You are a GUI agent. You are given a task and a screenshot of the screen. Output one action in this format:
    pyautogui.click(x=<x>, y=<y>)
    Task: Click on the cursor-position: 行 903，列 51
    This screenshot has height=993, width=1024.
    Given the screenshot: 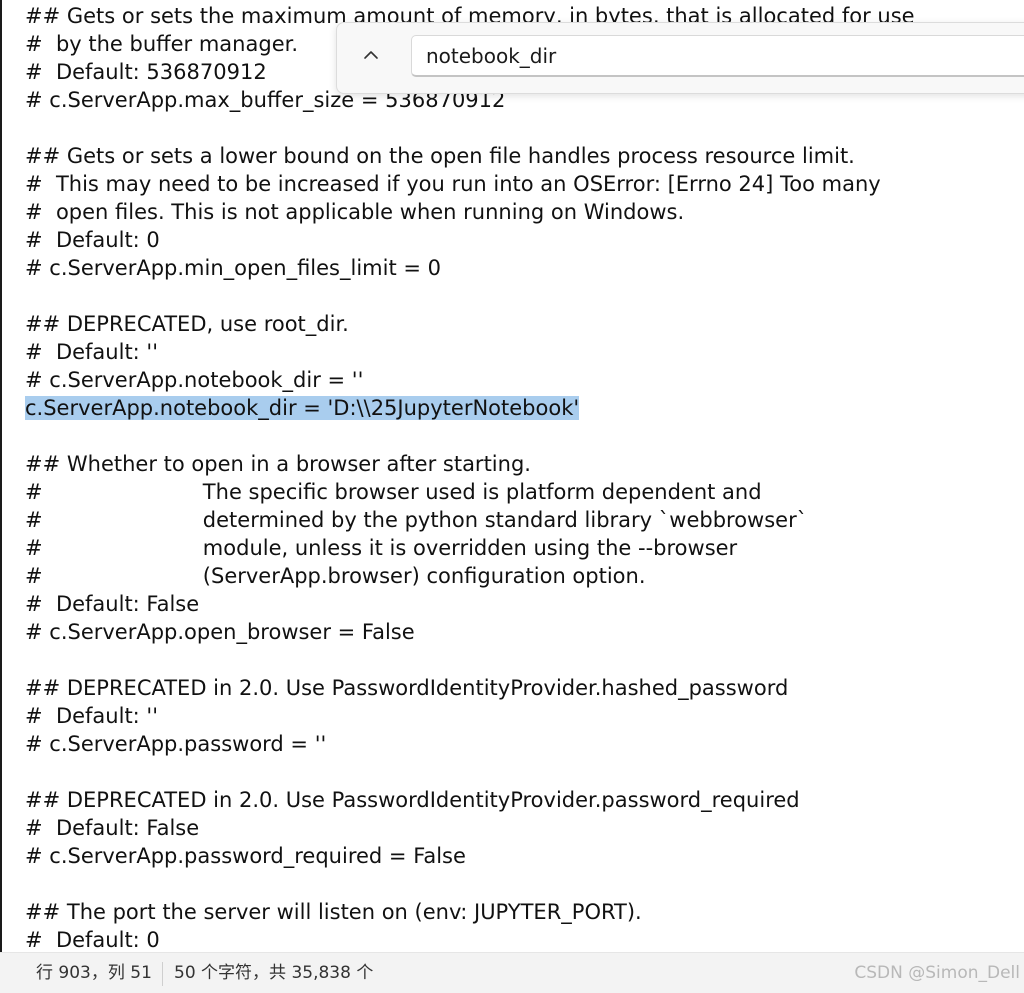 What is the action you would take?
    pyautogui.click(x=94, y=973)
    